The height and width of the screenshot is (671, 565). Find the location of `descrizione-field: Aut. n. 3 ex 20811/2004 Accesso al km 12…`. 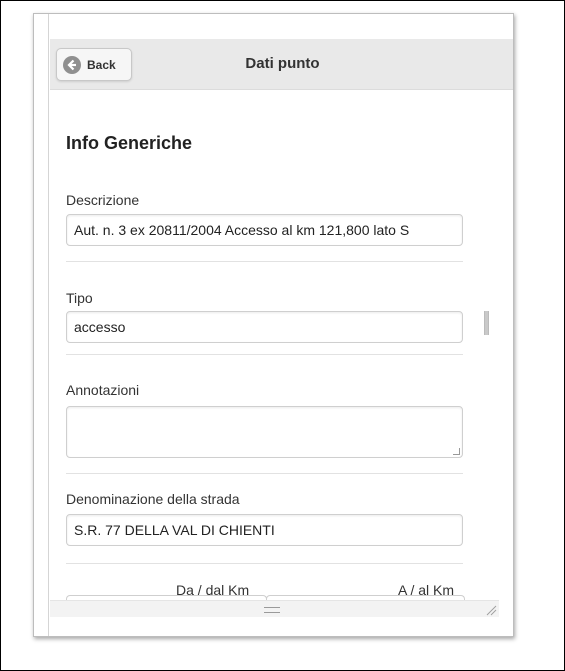

descrizione-field: Aut. n. 3 ex 20811/2004 Accesso al km 12… is located at coordinates (264, 230).